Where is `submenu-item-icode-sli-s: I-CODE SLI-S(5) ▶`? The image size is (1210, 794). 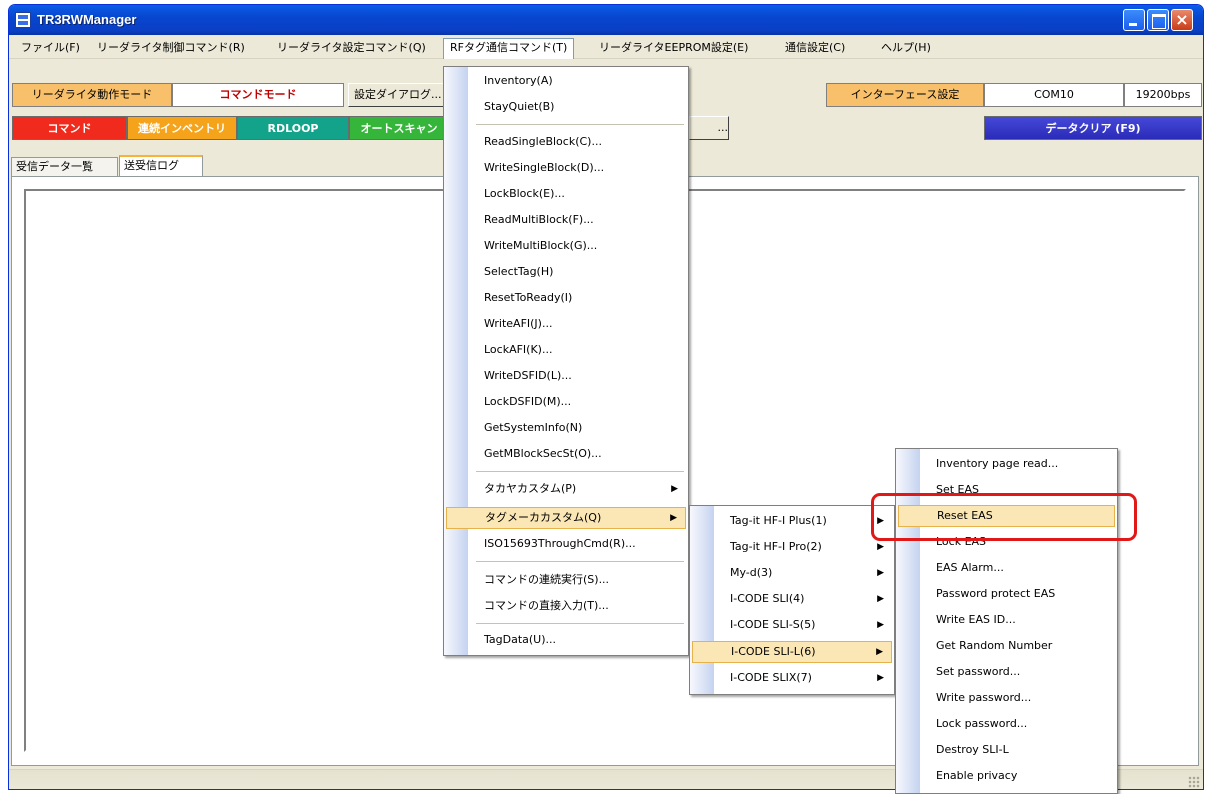
submenu-item-icode-sli-s: I-CODE SLI-S(5) ▶ is located at coordinates (803, 625).